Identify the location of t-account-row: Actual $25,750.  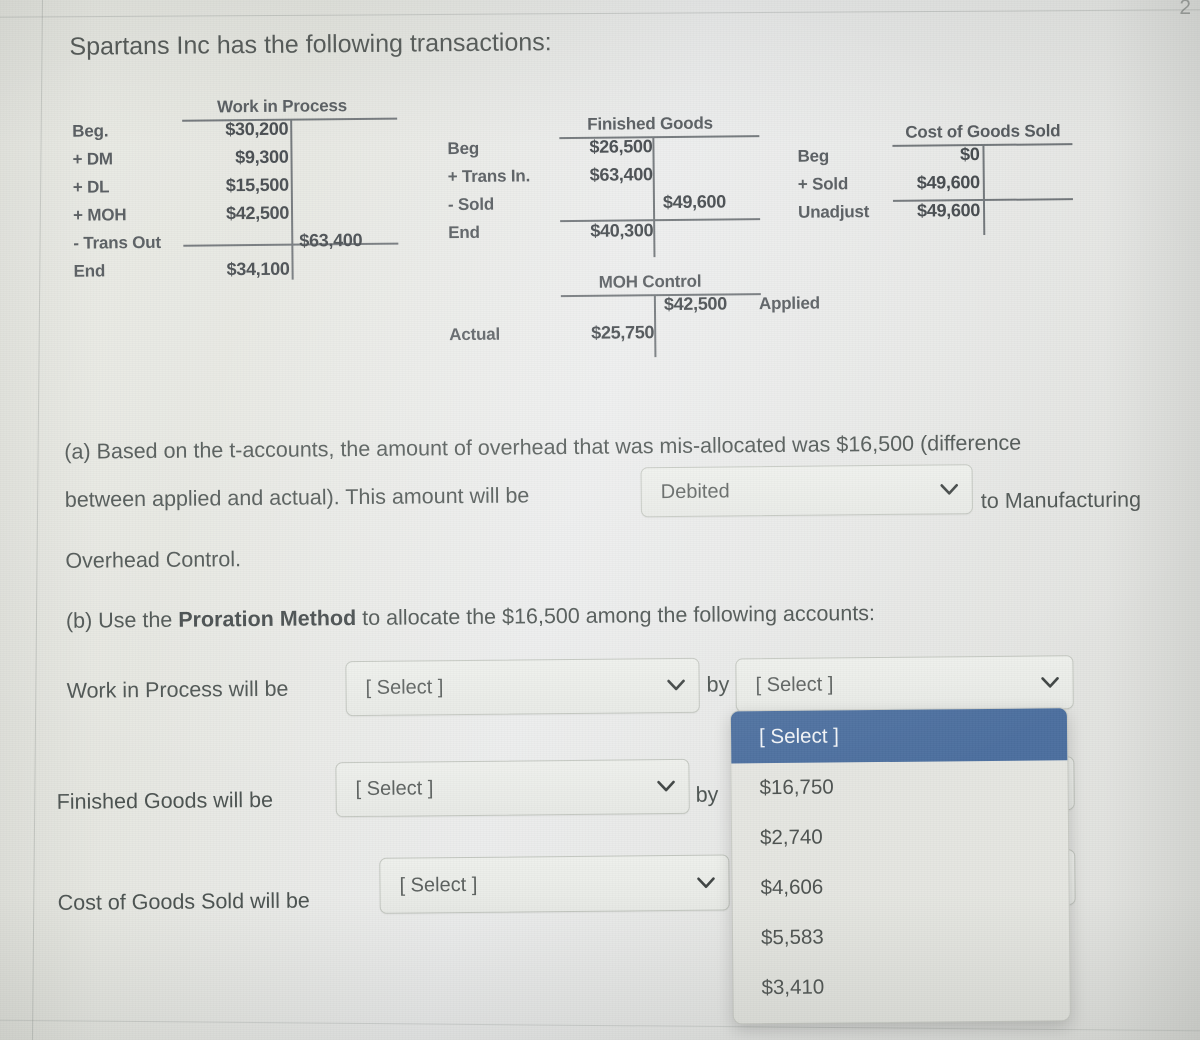
(649, 336).